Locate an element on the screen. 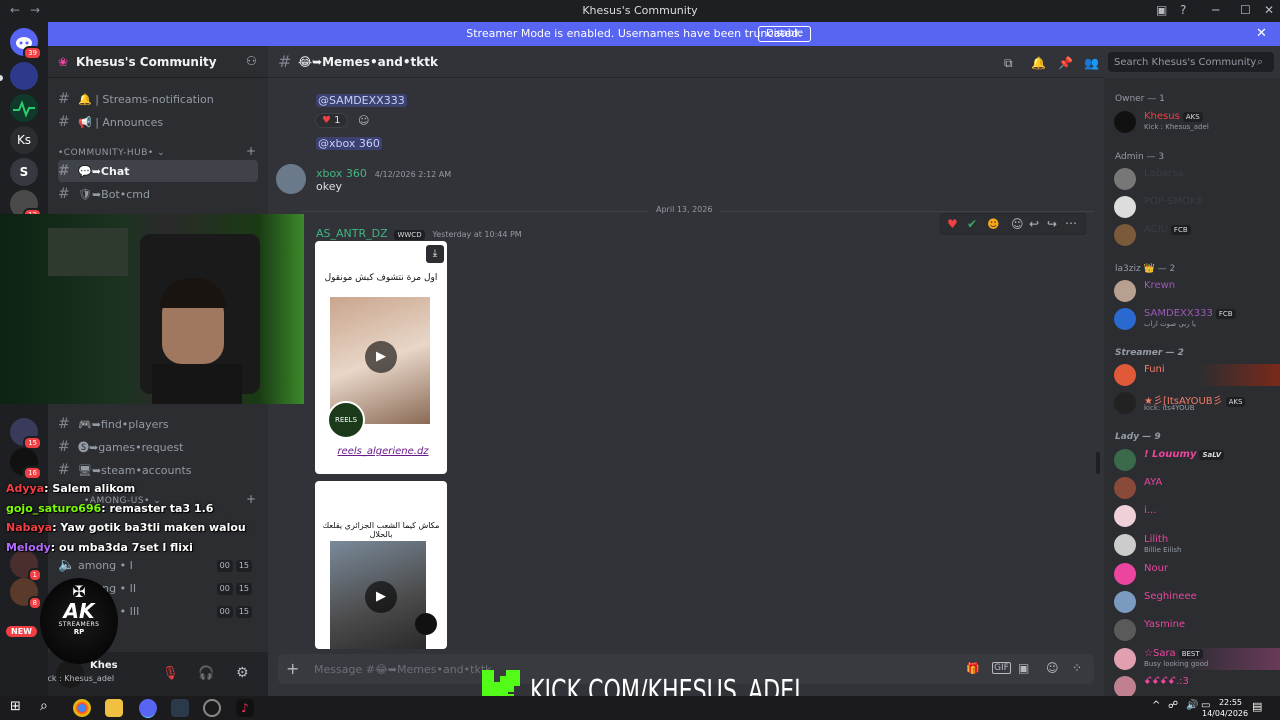 The width and height of the screenshot is (1280, 720). member-item: Khesus AKS Kick : Khesus_adel is located at coordinates (1197, 122).